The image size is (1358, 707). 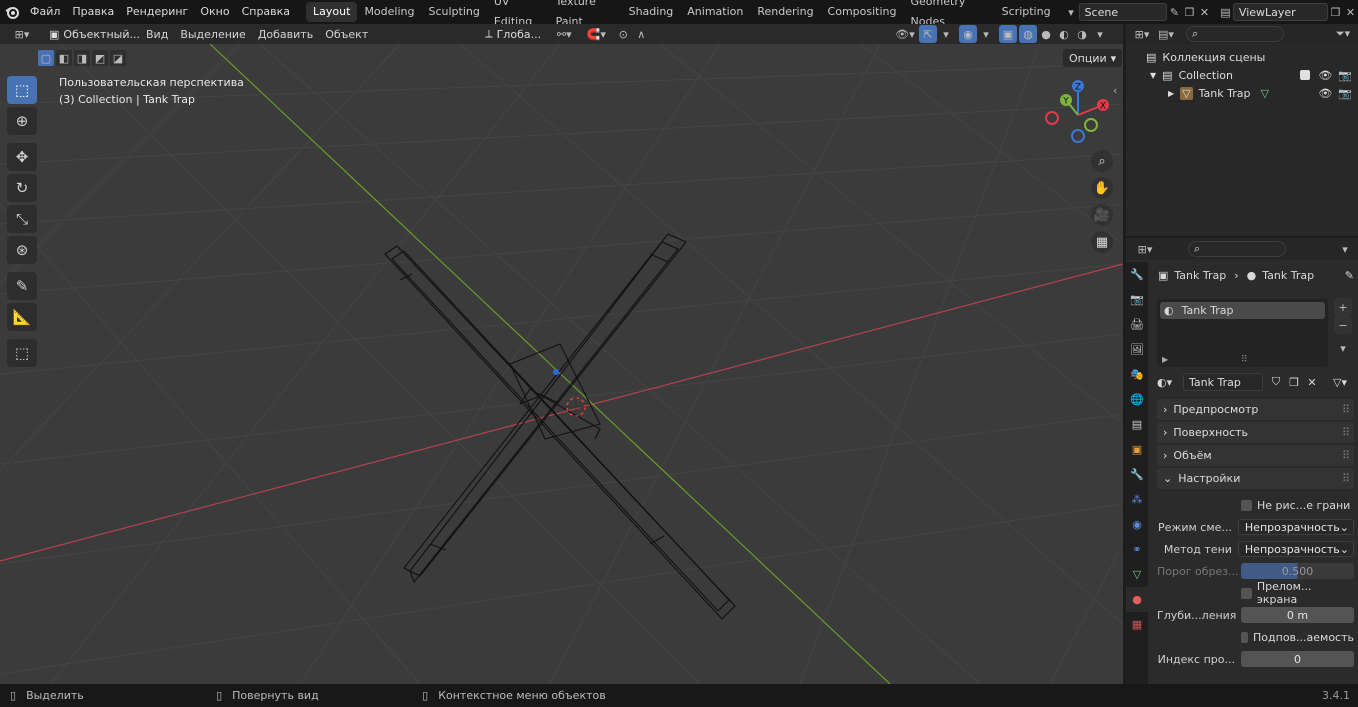 What do you see at coordinates (1100, 34) in the screenshot?
I see `shading-dropdown-icon: ▾` at bounding box center [1100, 34].